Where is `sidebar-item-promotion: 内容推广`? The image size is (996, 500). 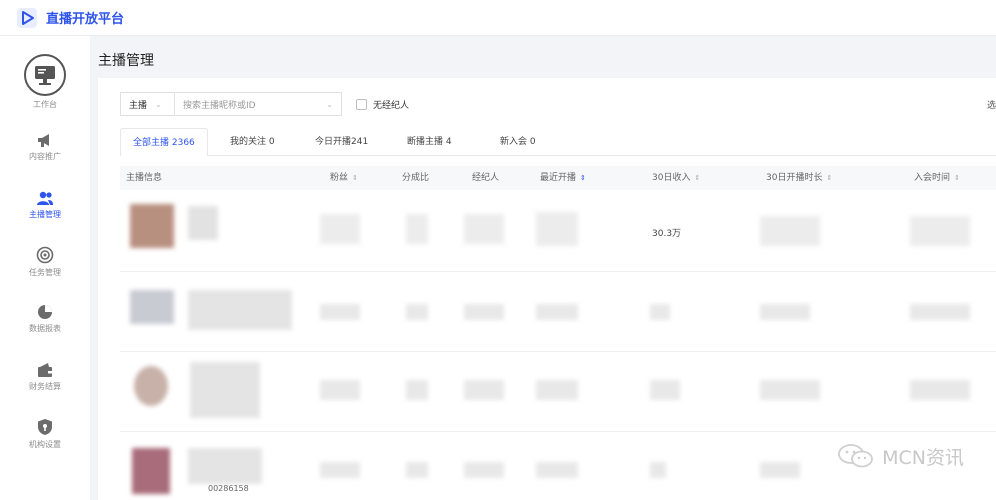 sidebar-item-promotion: 内容推广 is located at coordinates (45, 147).